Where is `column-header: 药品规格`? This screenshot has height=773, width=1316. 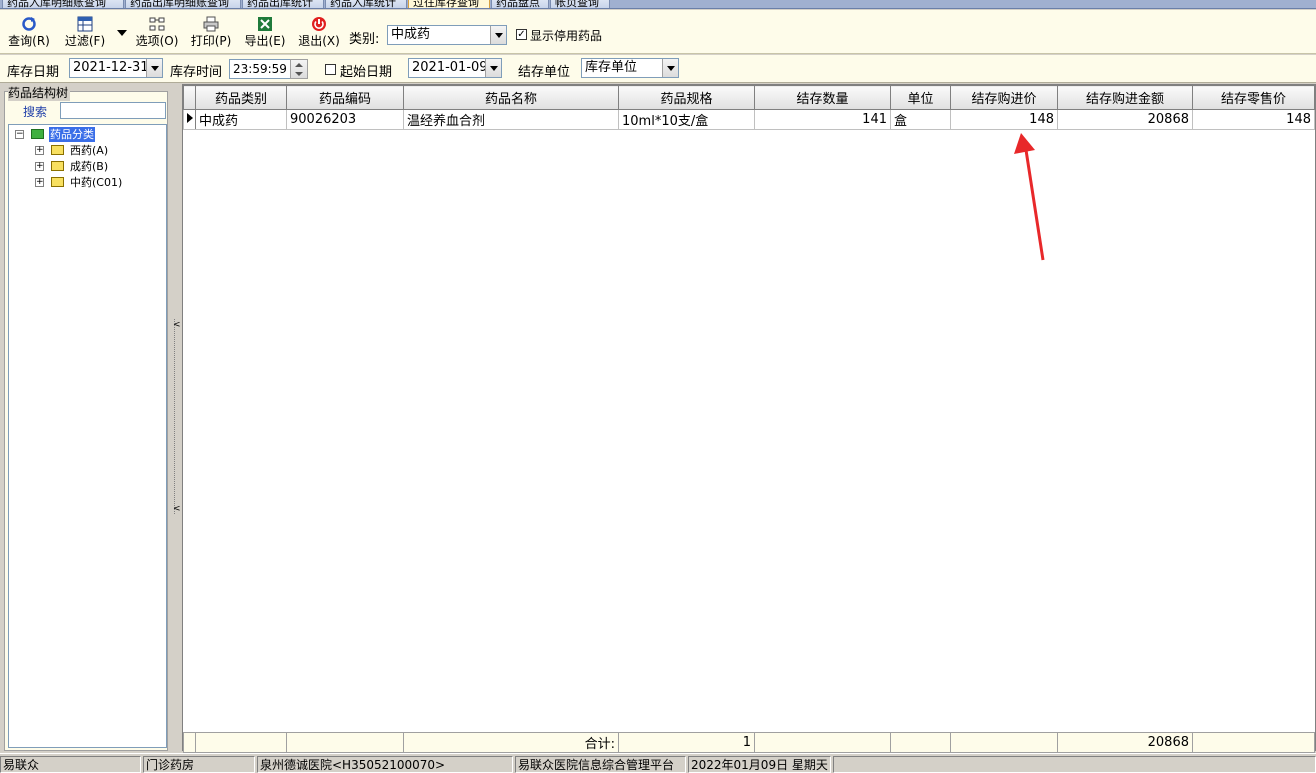 column-header: 药品规格 is located at coordinates (686, 97).